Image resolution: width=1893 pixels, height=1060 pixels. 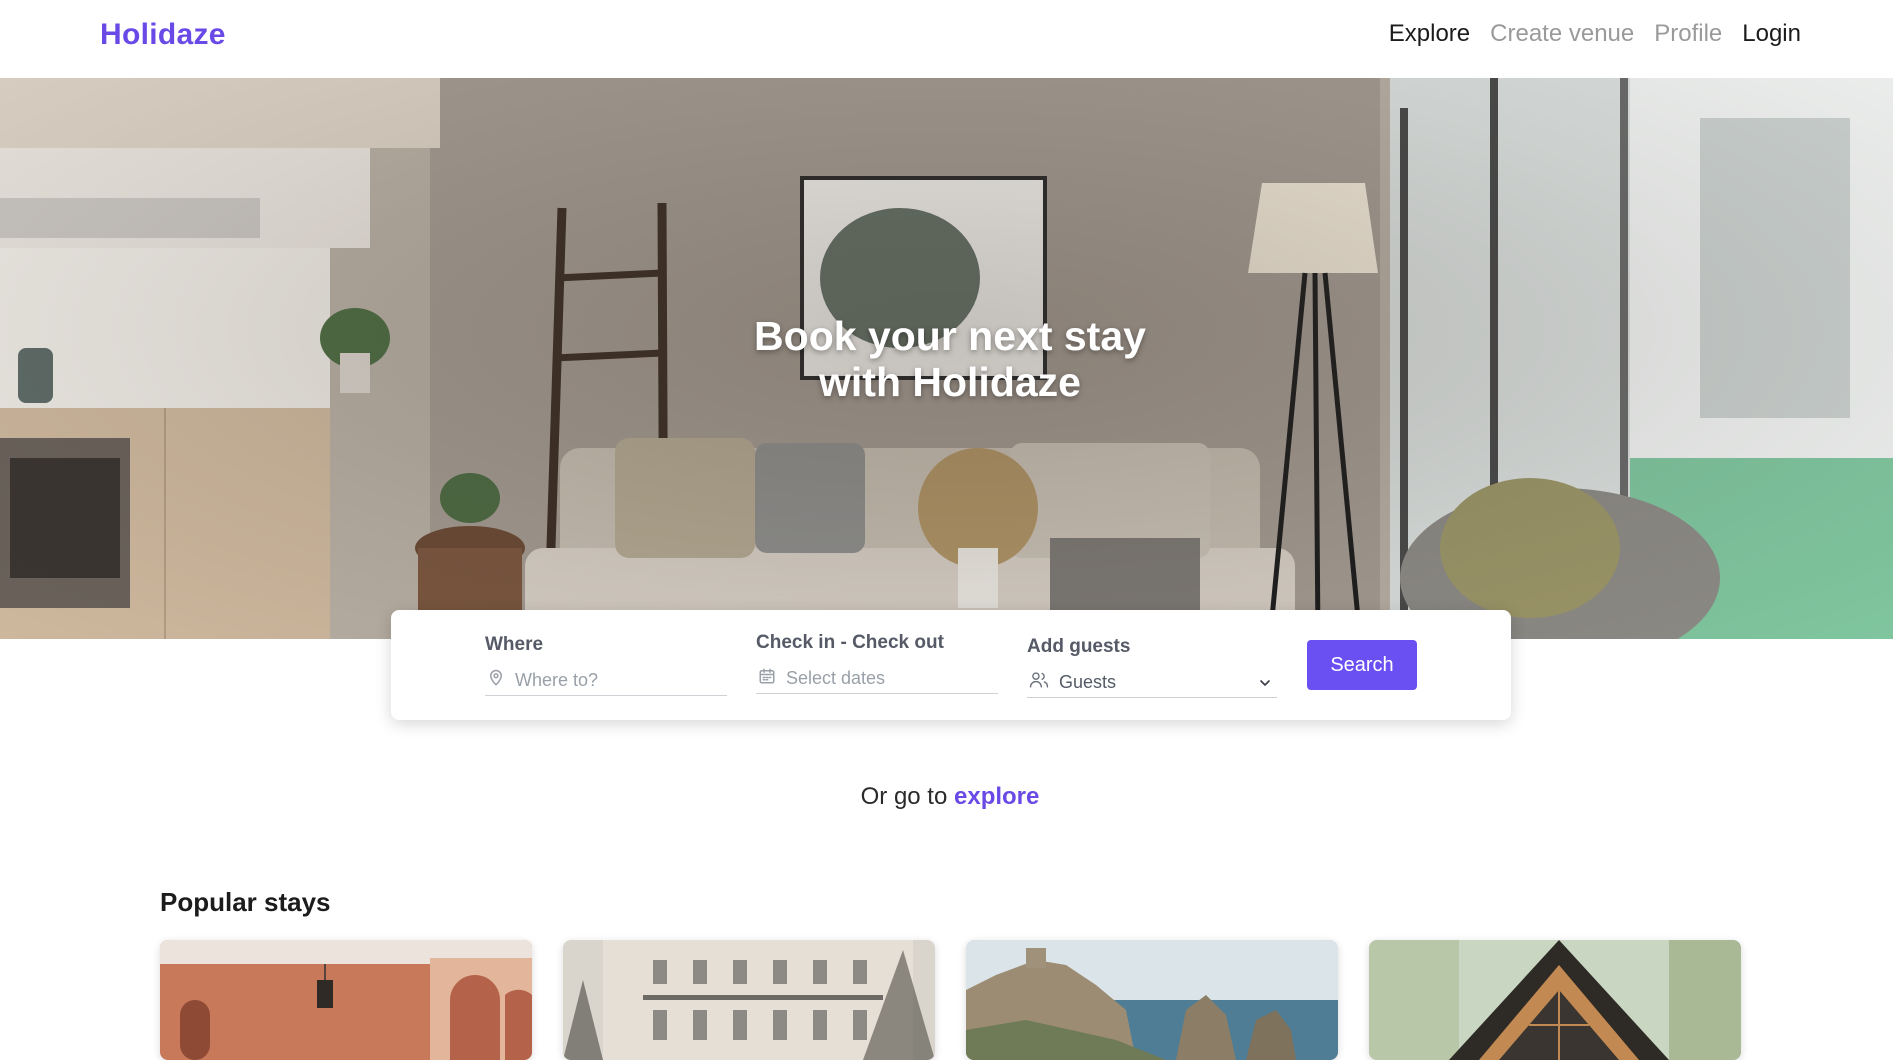 What do you see at coordinates (1562, 34) in the screenshot?
I see `nav-create-venue: Create venue` at bounding box center [1562, 34].